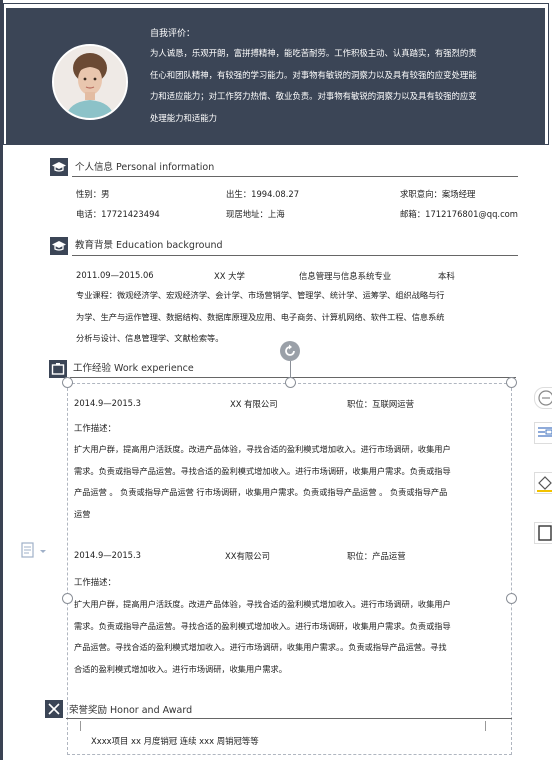  What do you see at coordinates (133, 368) in the screenshot?
I see `section-title-work: 工作经验 Work experience` at bounding box center [133, 368].